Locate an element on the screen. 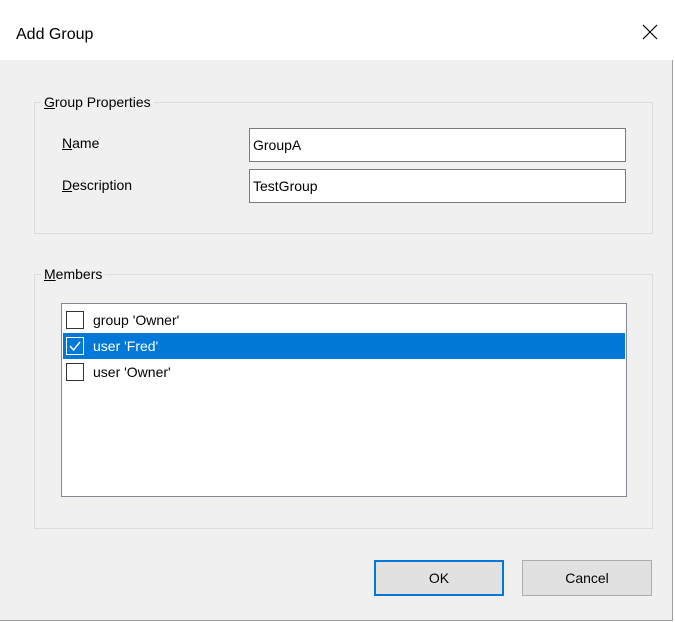 The height and width of the screenshot is (622, 675). title-bar: Add Group is located at coordinates (336, 30).